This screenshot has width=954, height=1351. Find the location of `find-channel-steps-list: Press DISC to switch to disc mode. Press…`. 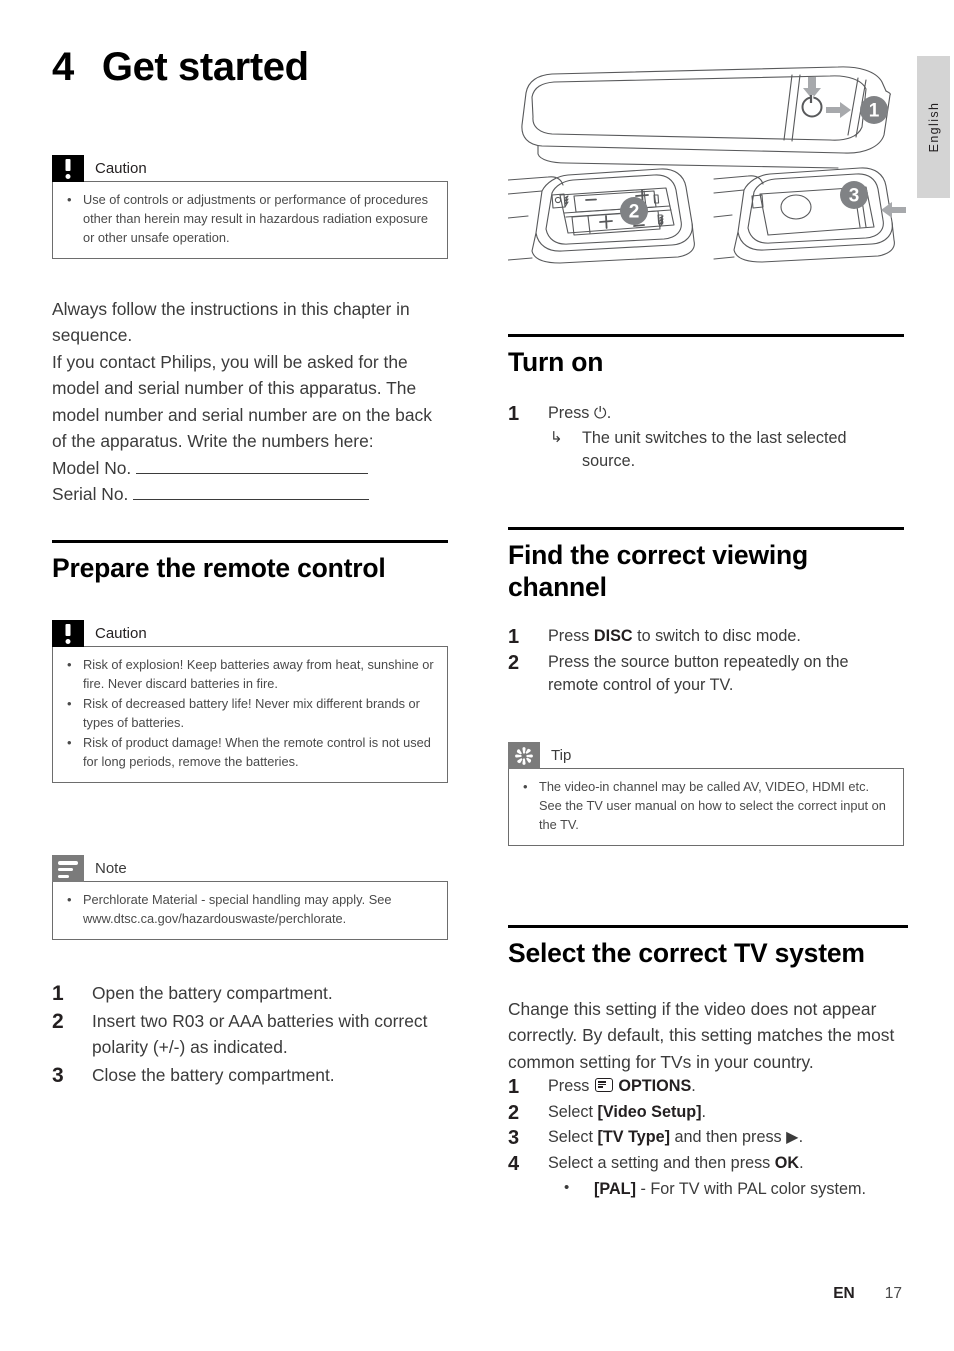

find-channel-steps-list: Press DISC to switch to disc mode. Press… is located at coordinates (704, 661).